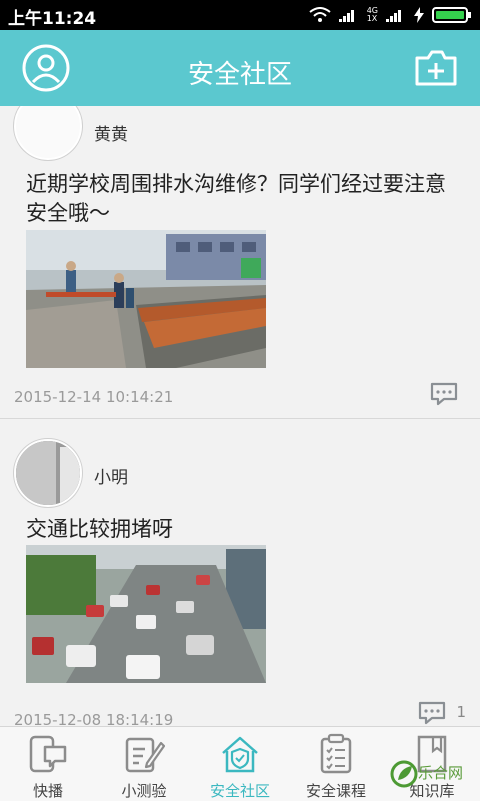 This screenshot has width=480, height=801. What do you see at coordinates (346, 16) in the screenshot?
I see `signal-icon` at bounding box center [346, 16].